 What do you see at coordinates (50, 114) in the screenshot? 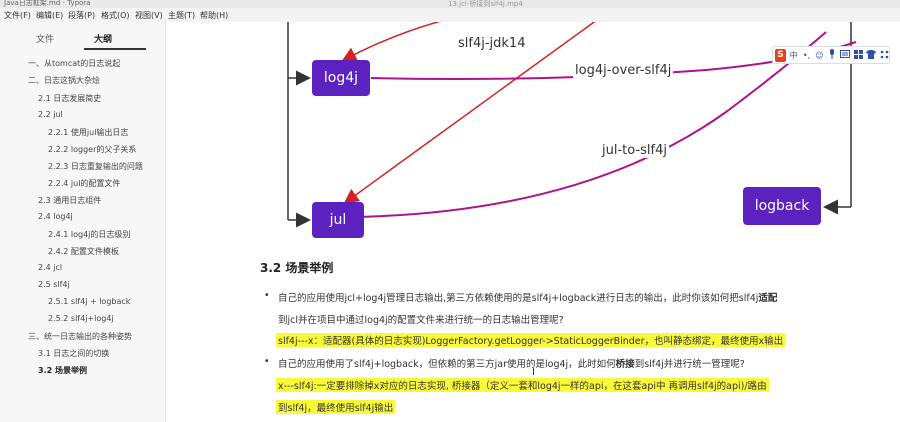
I see `outline-item: 2.2 jul` at bounding box center [50, 114].